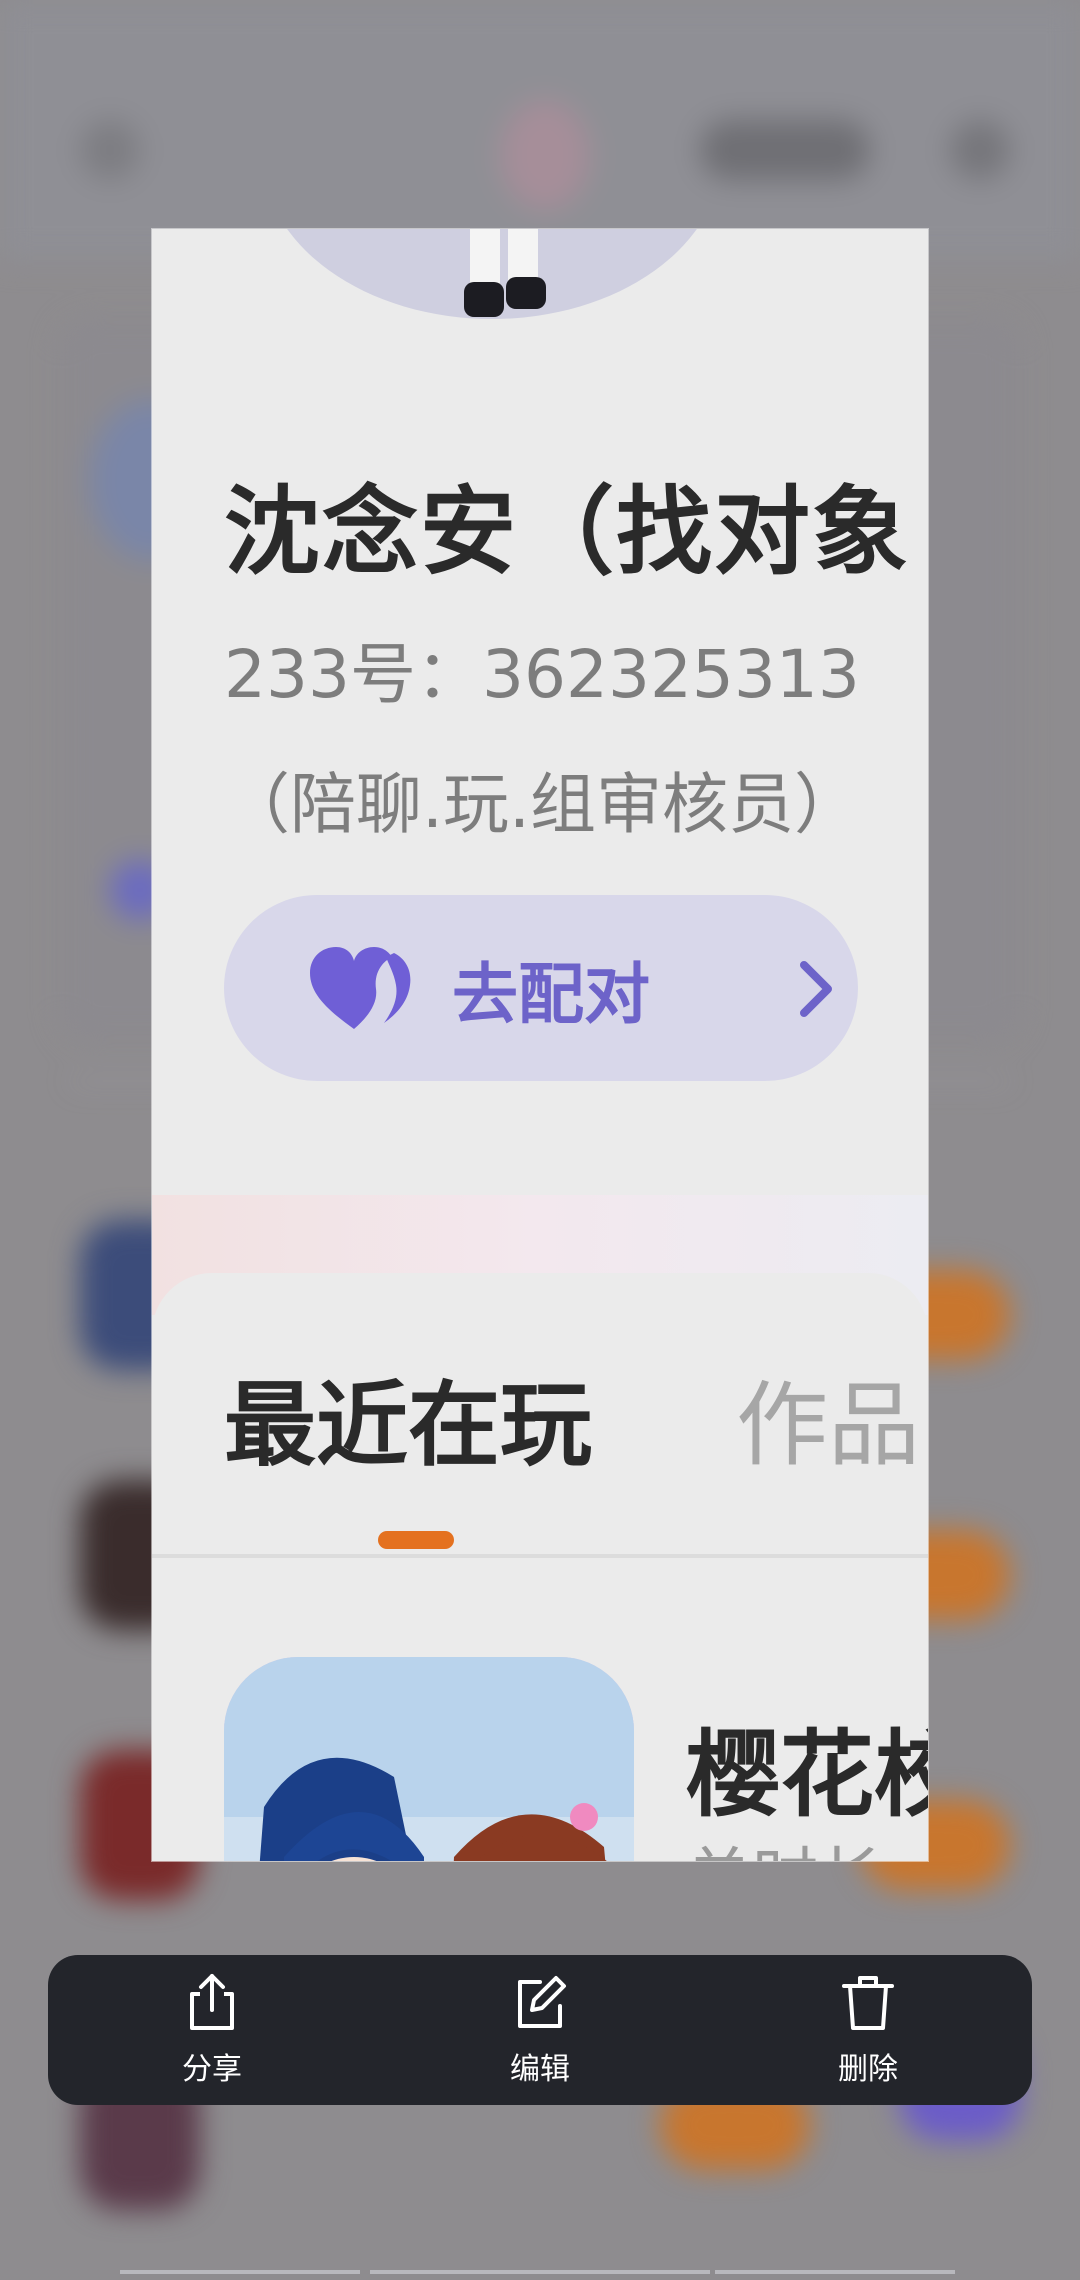 This screenshot has height=2280, width=1080. Describe the element at coordinates (551, 994) in the screenshot. I see `match-button-label: 去配对` at that location.